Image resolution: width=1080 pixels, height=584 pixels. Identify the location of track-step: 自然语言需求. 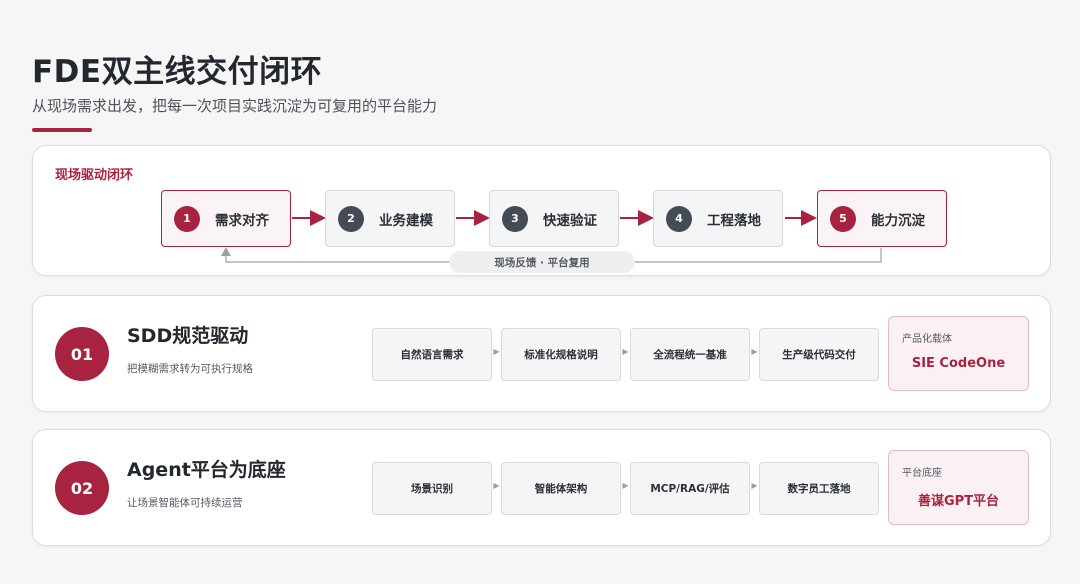
(432, 354).